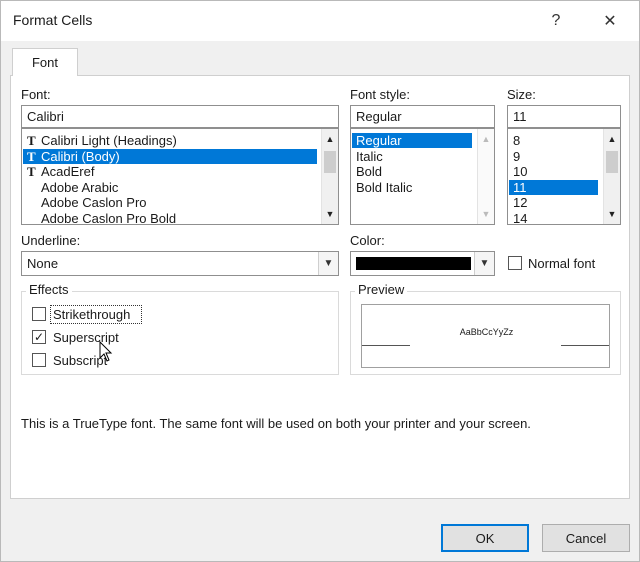 This screenshot has width=640, height=562. What do you see at coordinates (180, 116) in the screenshot?
I see `font-input: Calibri` at bounding box center [180, 116].